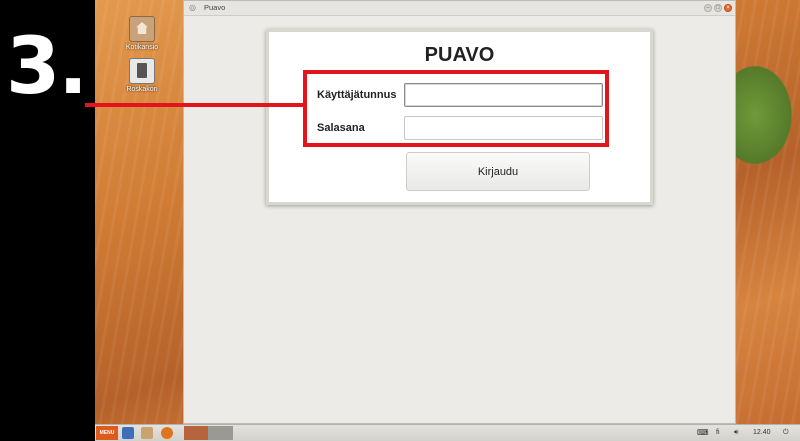 The width and height of the screenshot is (800, 441). I want to click on password-label: Salasana, so click(341, 128).